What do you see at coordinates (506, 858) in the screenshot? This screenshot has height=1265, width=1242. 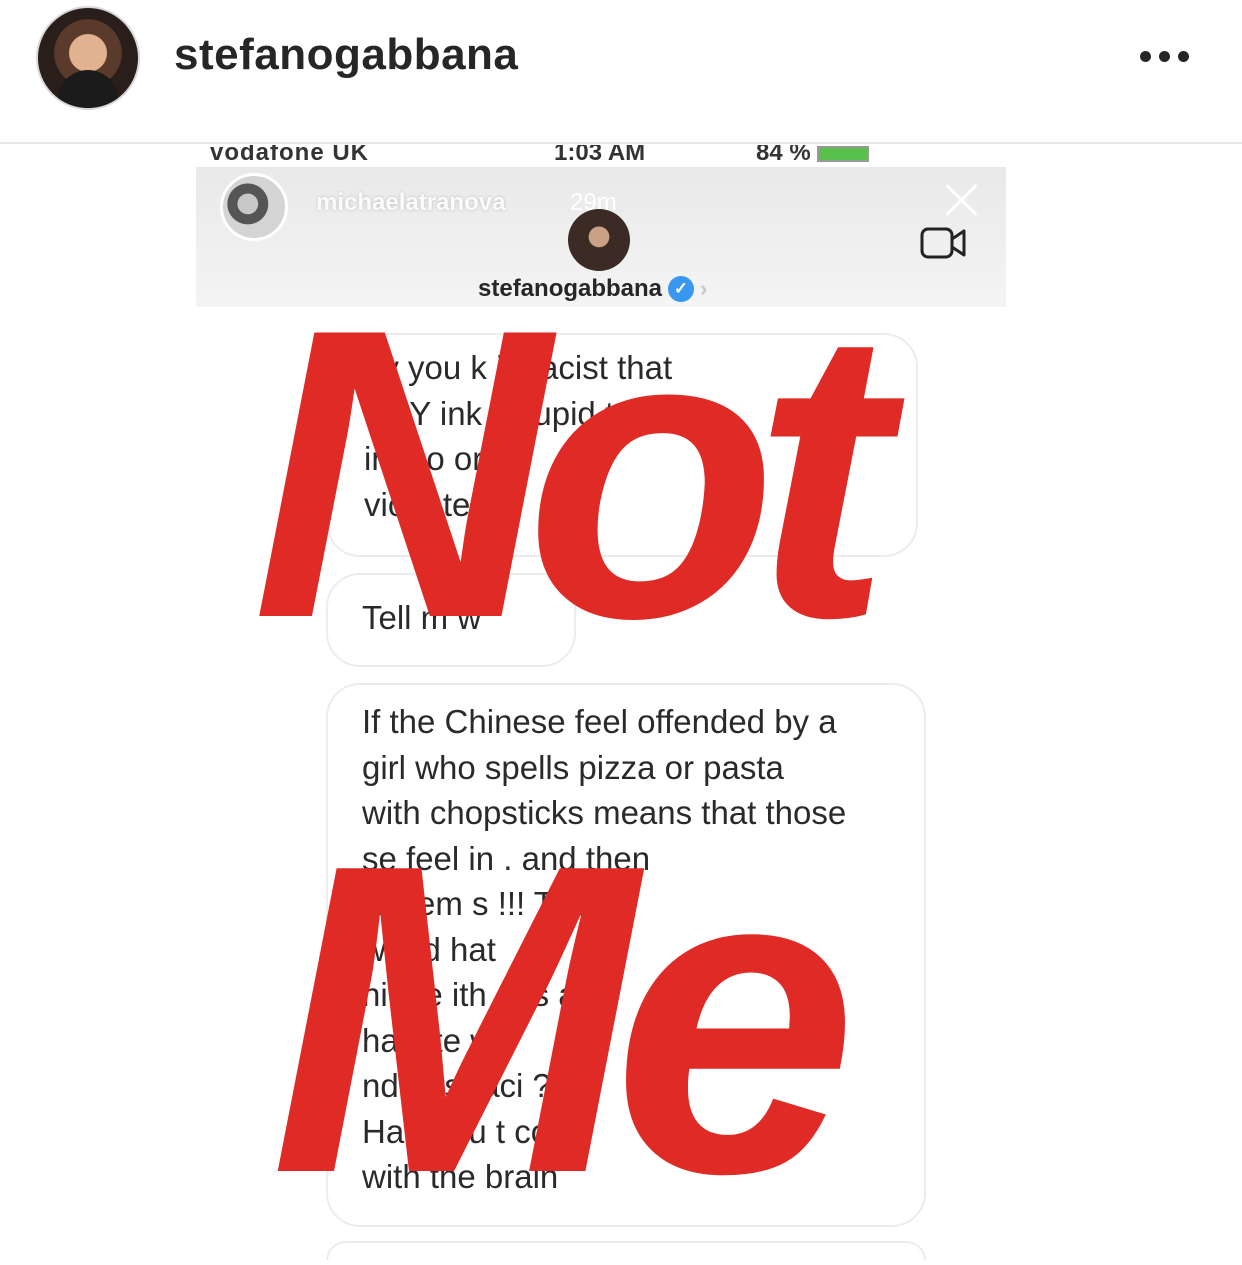 I see `message-line: se feel in . and then` at bounding box center [506, 858].